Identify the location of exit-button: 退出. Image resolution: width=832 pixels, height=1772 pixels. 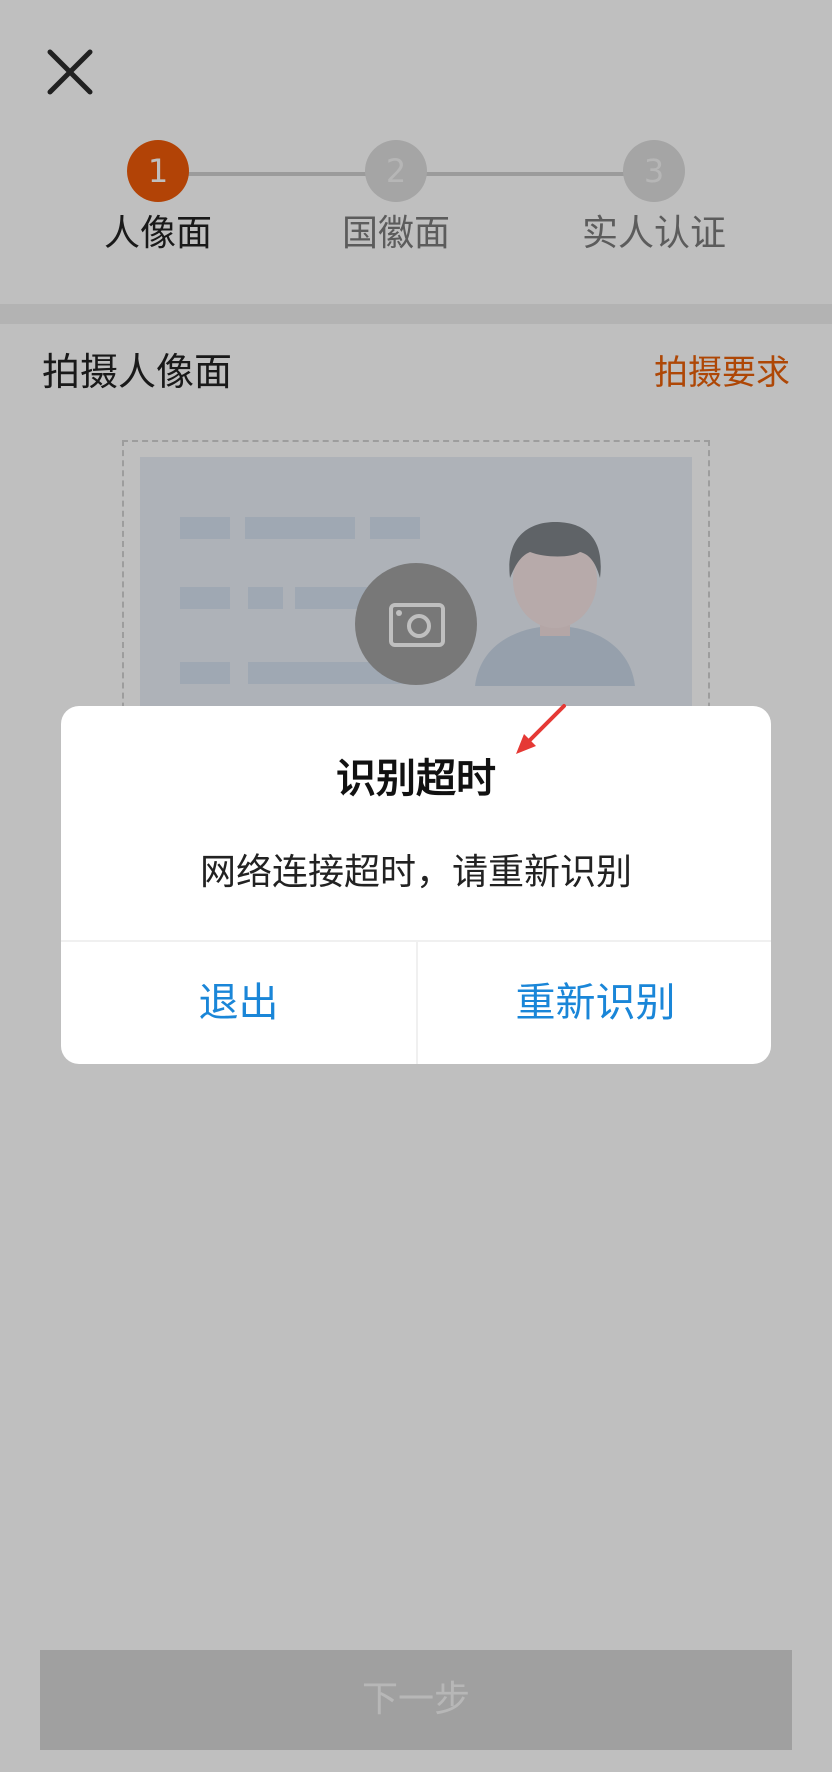
(238, 1003).